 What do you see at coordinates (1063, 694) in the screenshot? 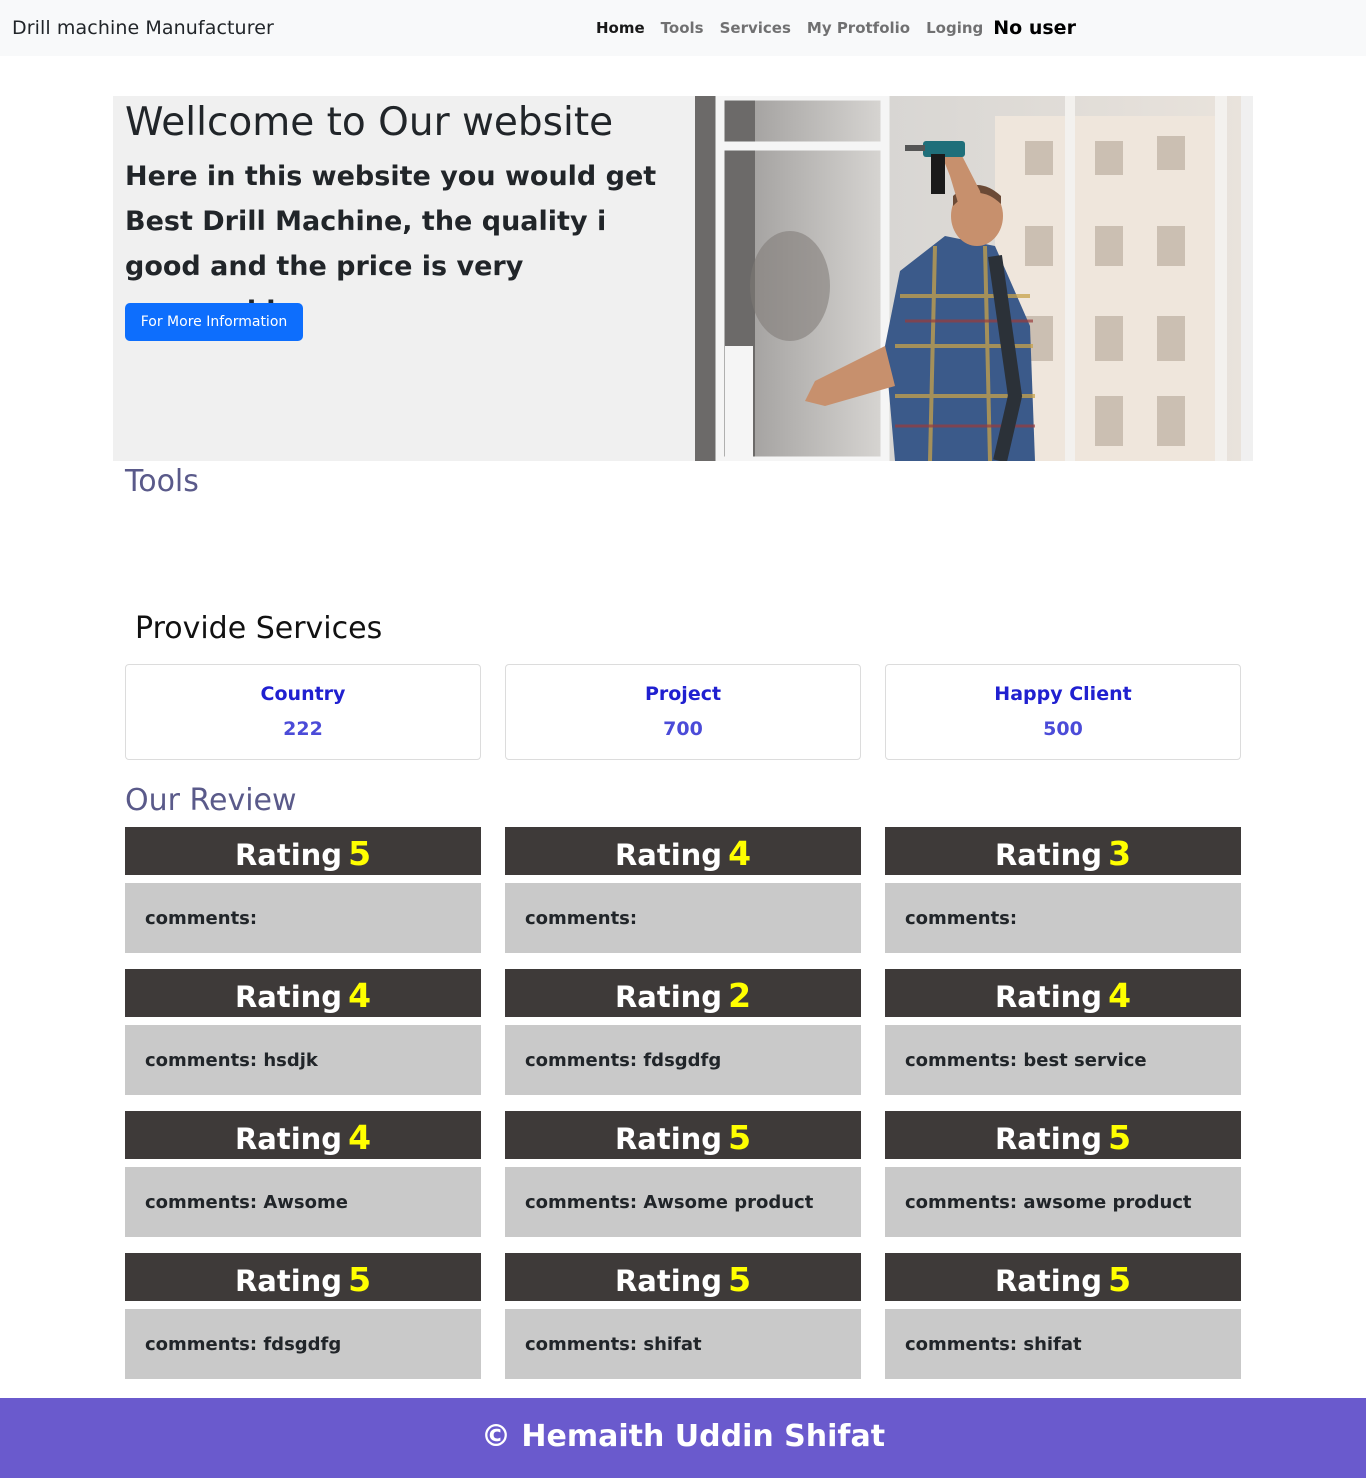
I see `service-card-label: Happy Client` at bounding box center [1063, 694].